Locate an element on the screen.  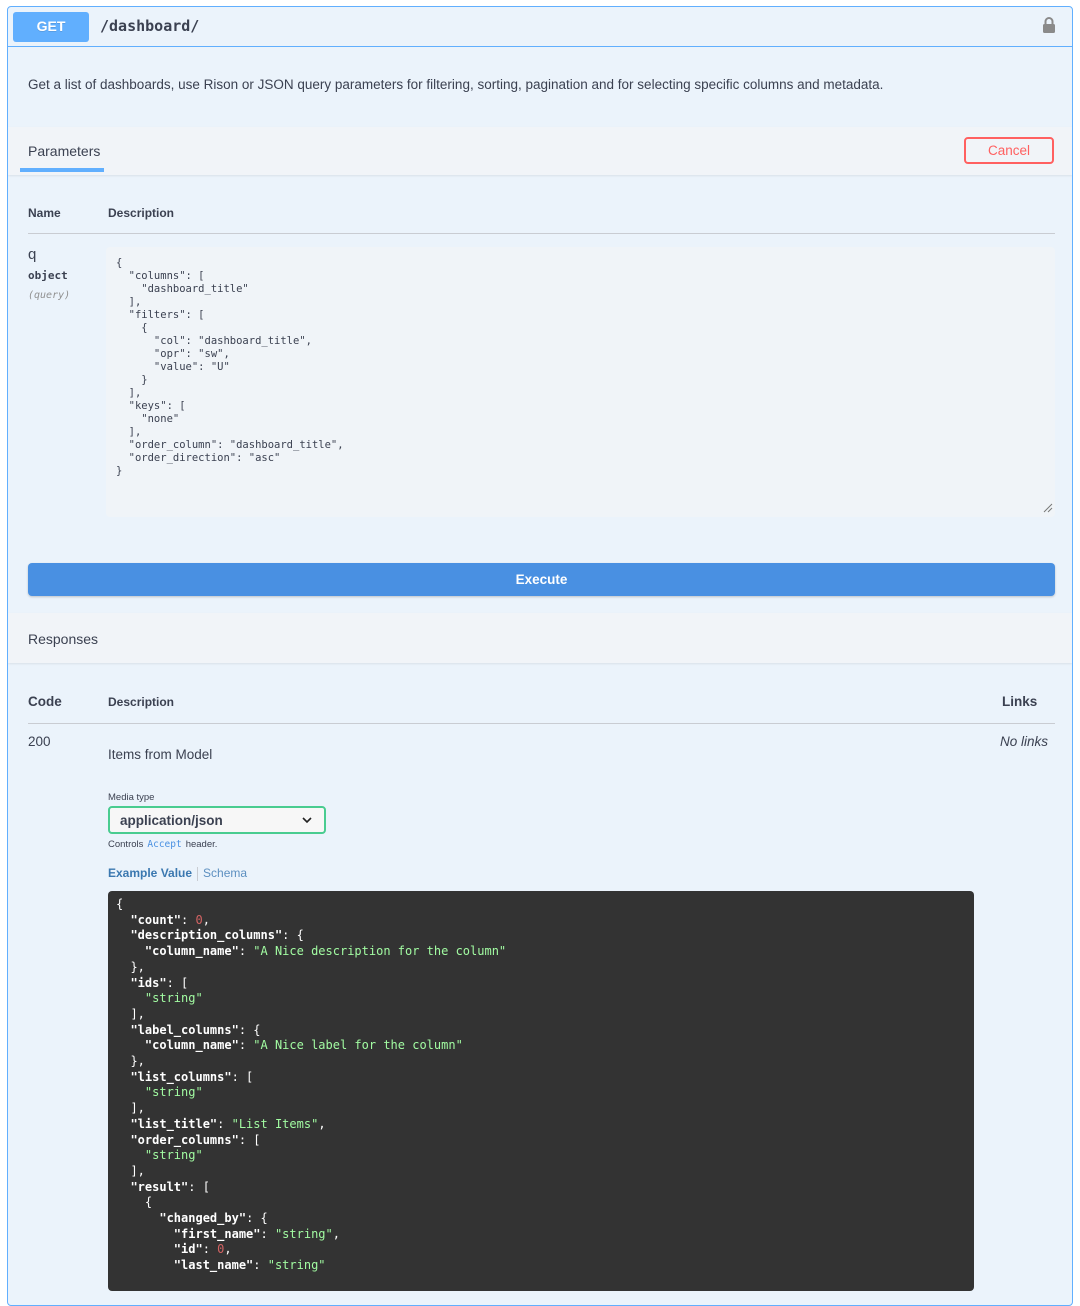
responses-header is located at coordinates (540, 638).